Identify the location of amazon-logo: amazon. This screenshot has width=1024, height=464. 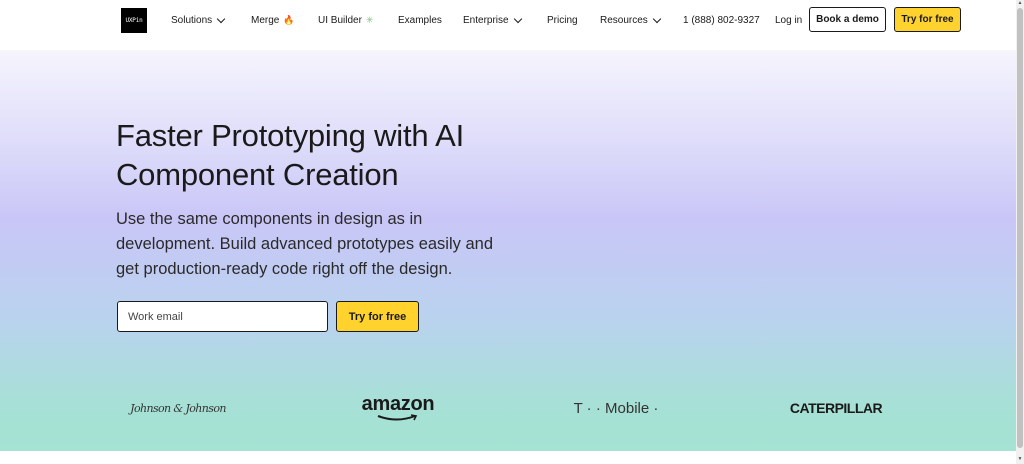
(398, 408).